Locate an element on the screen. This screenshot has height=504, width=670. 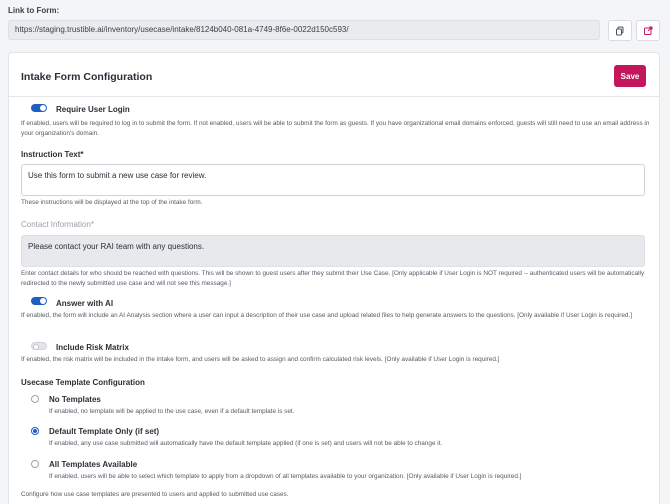
contact-label: Contact Information* is located at coordinates (57, 224).